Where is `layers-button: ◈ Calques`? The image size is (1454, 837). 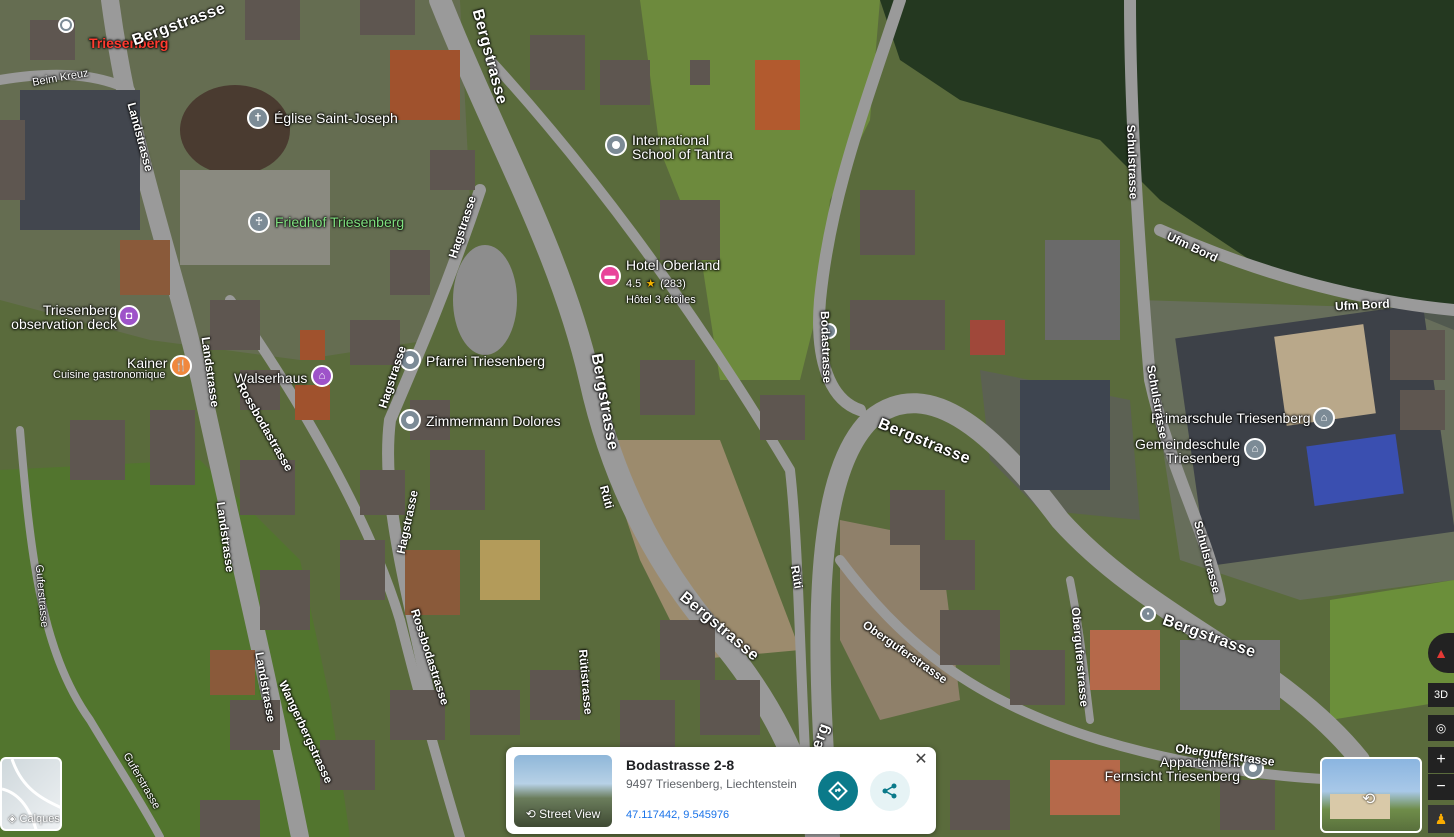
layers-button: ◈ Calques is located at coordinates (31, 794).